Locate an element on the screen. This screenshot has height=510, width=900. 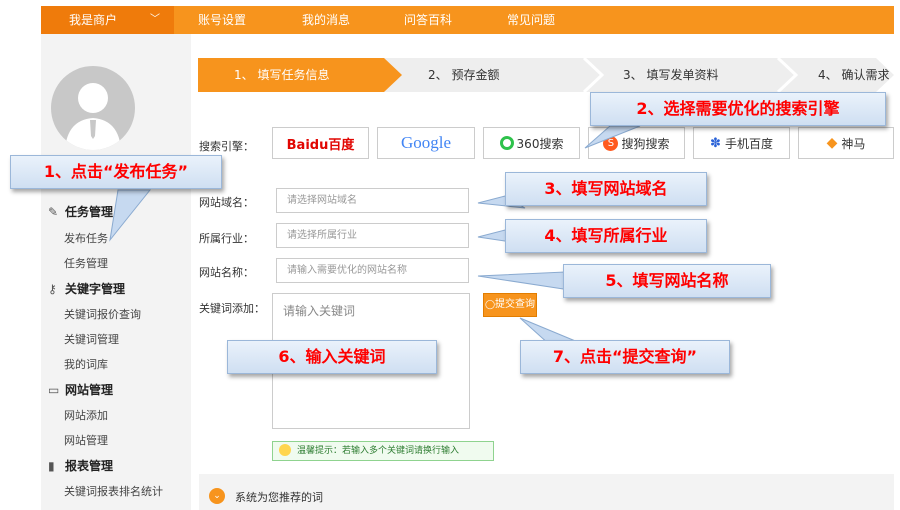
tip-banner: 温馨提示：若输入多个关键词请换行输入 is located at coordinates (383, 451).